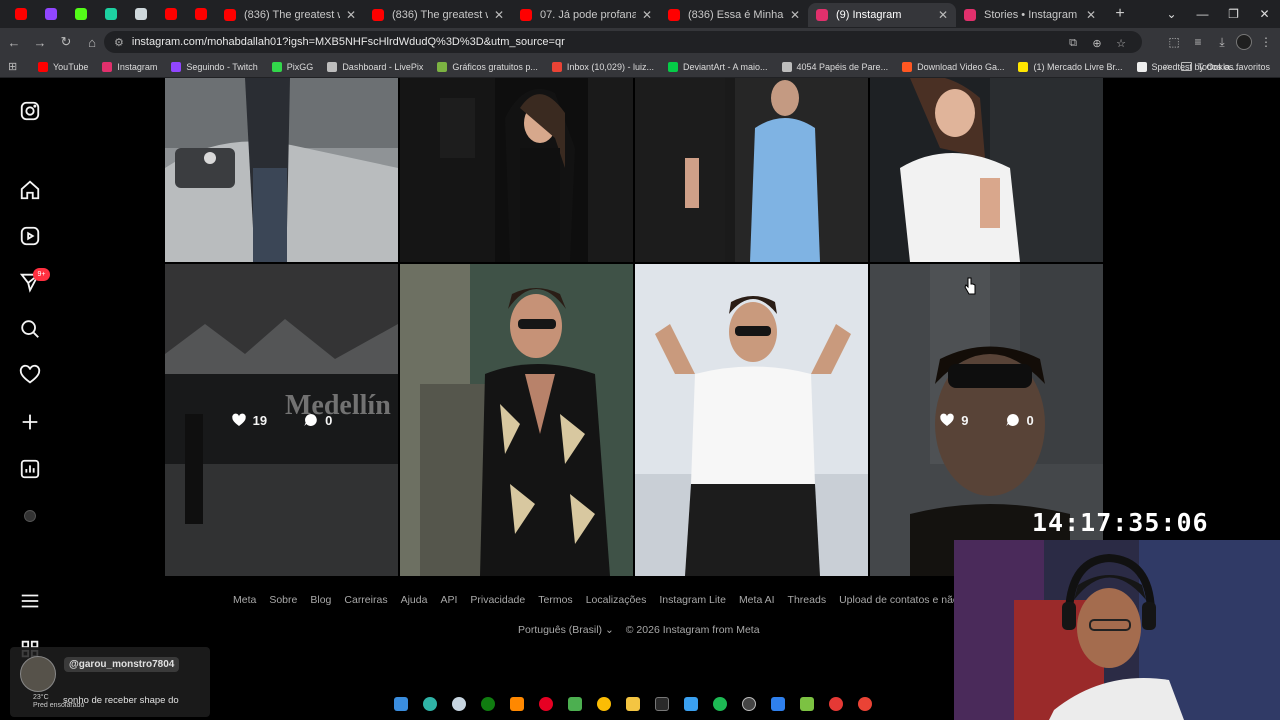  What do you see at coordinates (414, 600) in the screenshot?
I see `footer-link: Ajuda` at bounding box center [414, 600].